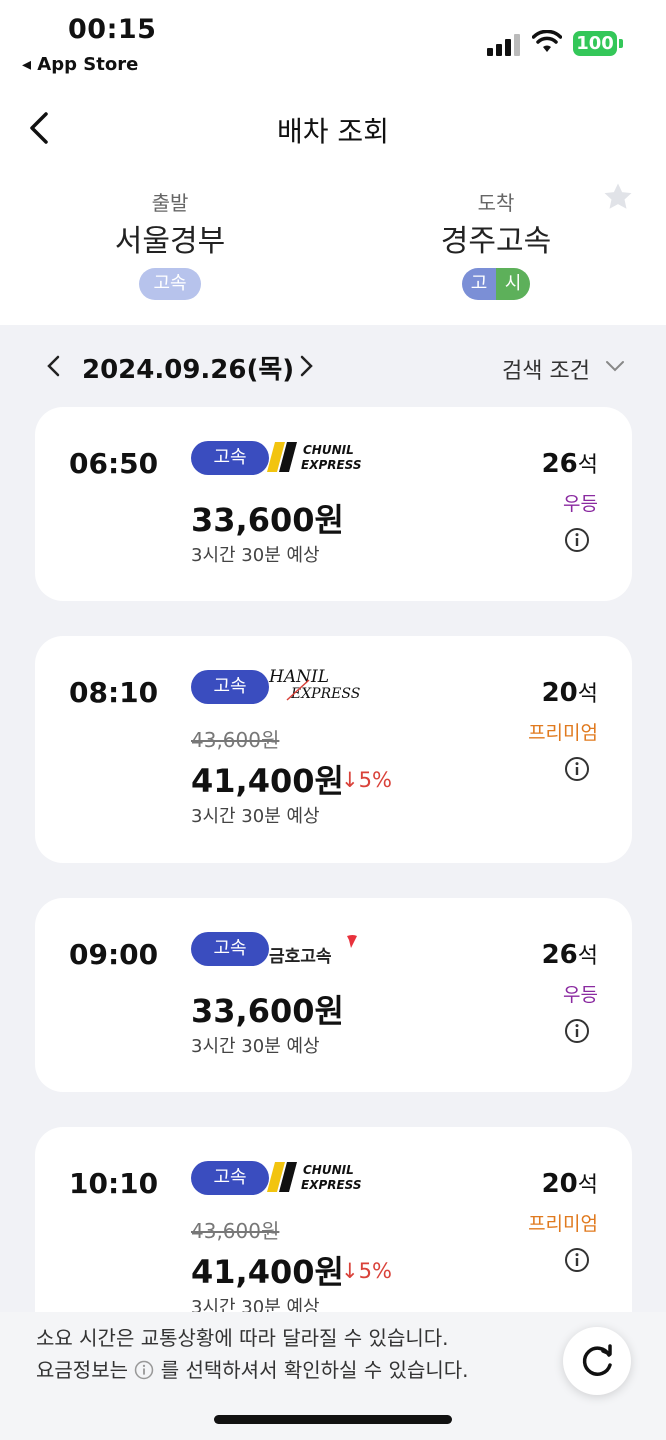 The height and width of the screenshot is (1440, 666). I want to click on arrival-badge-express: 고, so click(479, 284).